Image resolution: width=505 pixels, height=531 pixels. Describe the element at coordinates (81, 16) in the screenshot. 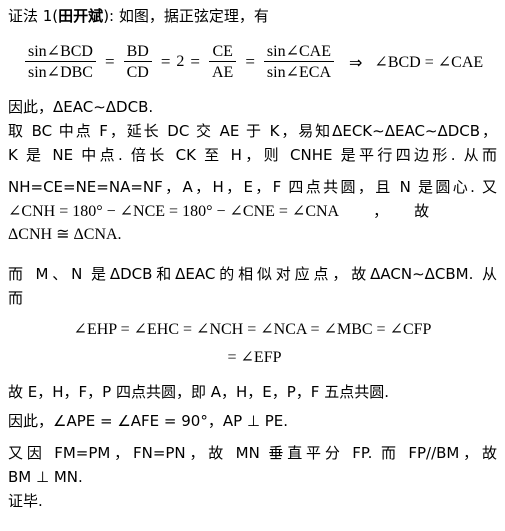

I see `proof-author-name: 田开斌` at that location.